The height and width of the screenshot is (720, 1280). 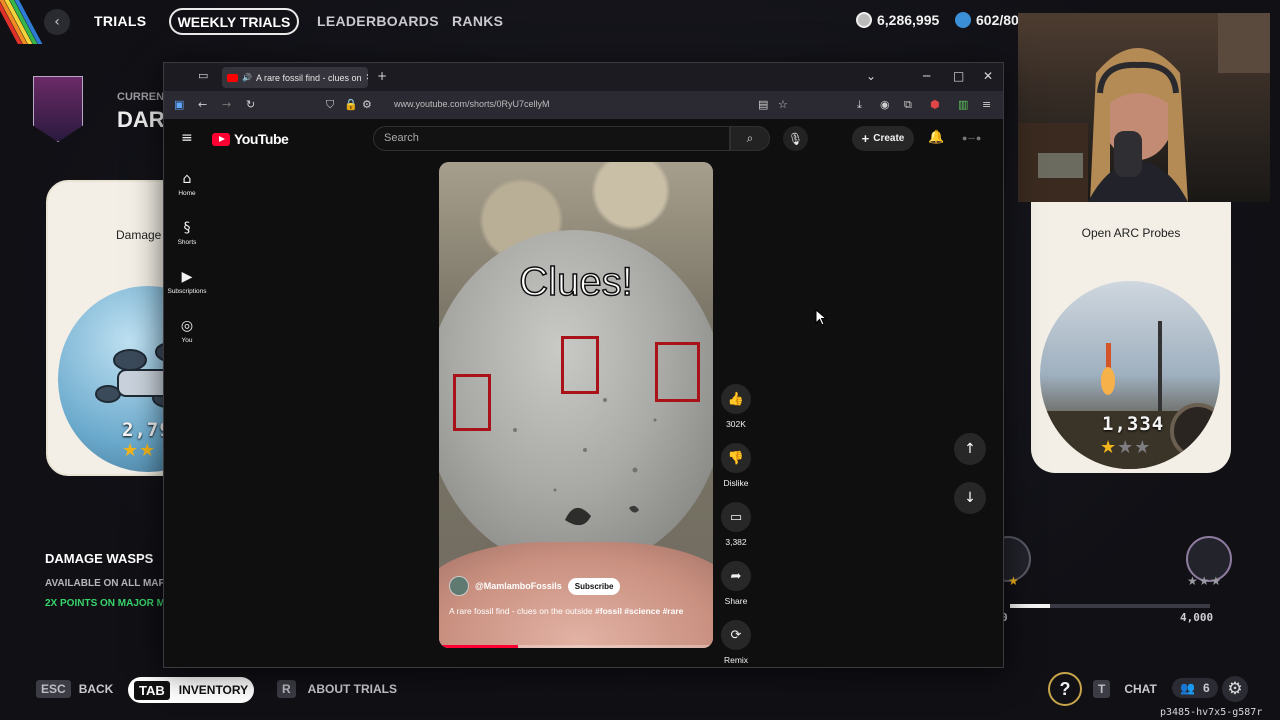 What do you see at coordinates (234, 21) in the screenshot?
I see `nav-weekly-trials: WEEKLY TRIALS` at bounding box center [234, 21].